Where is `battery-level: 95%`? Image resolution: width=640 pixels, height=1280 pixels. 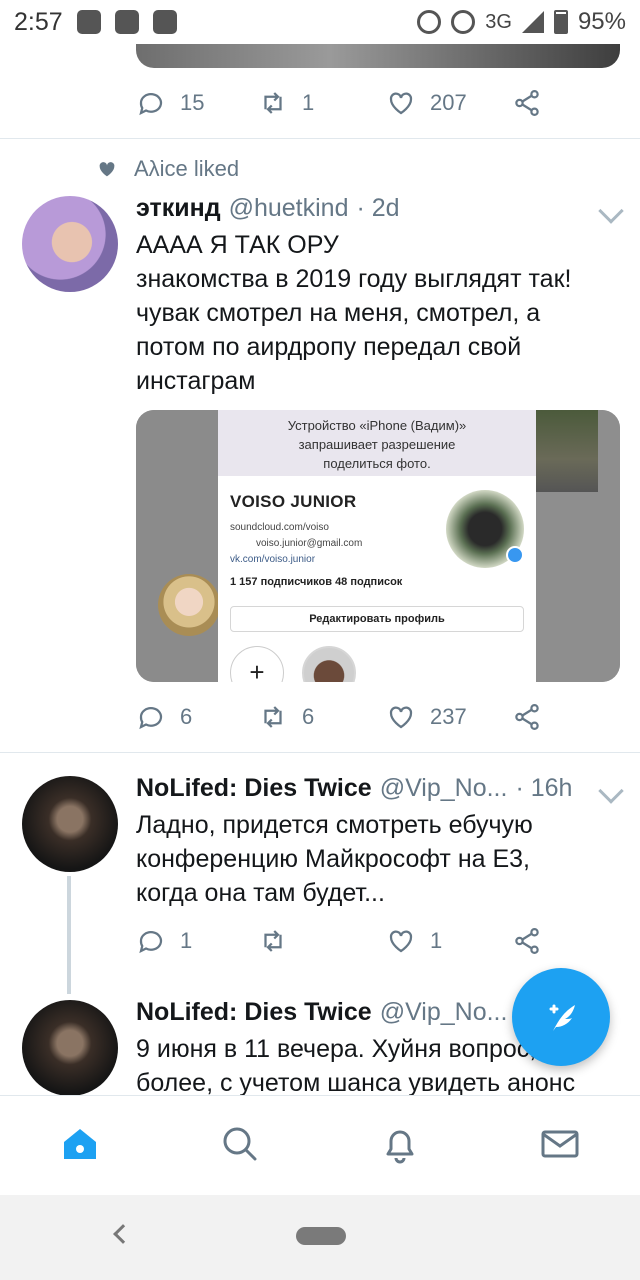
battery-level: 95% is located at coordinates (601, 21).